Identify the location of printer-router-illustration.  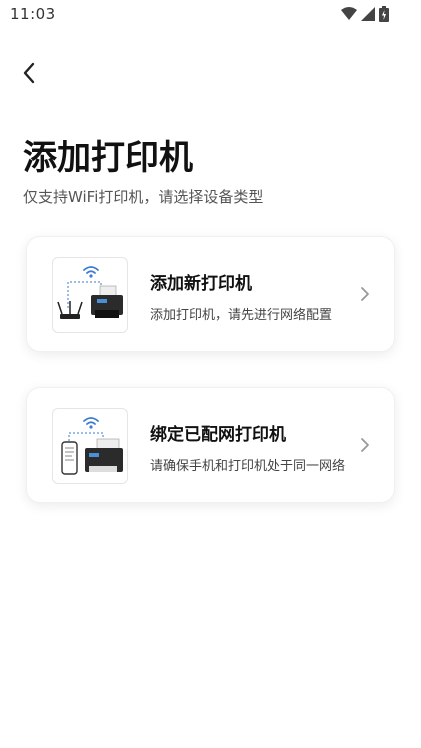
(90, 295).